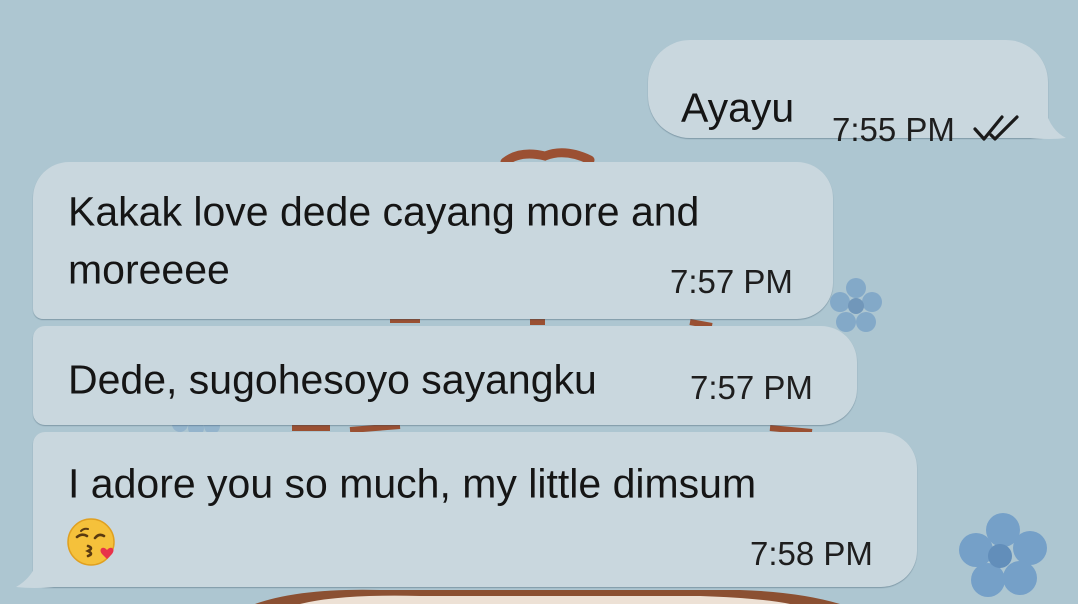 This screenshot has height=604, width=1078. I want to click on outgoing-bubble-tail, so click(1048, 128).